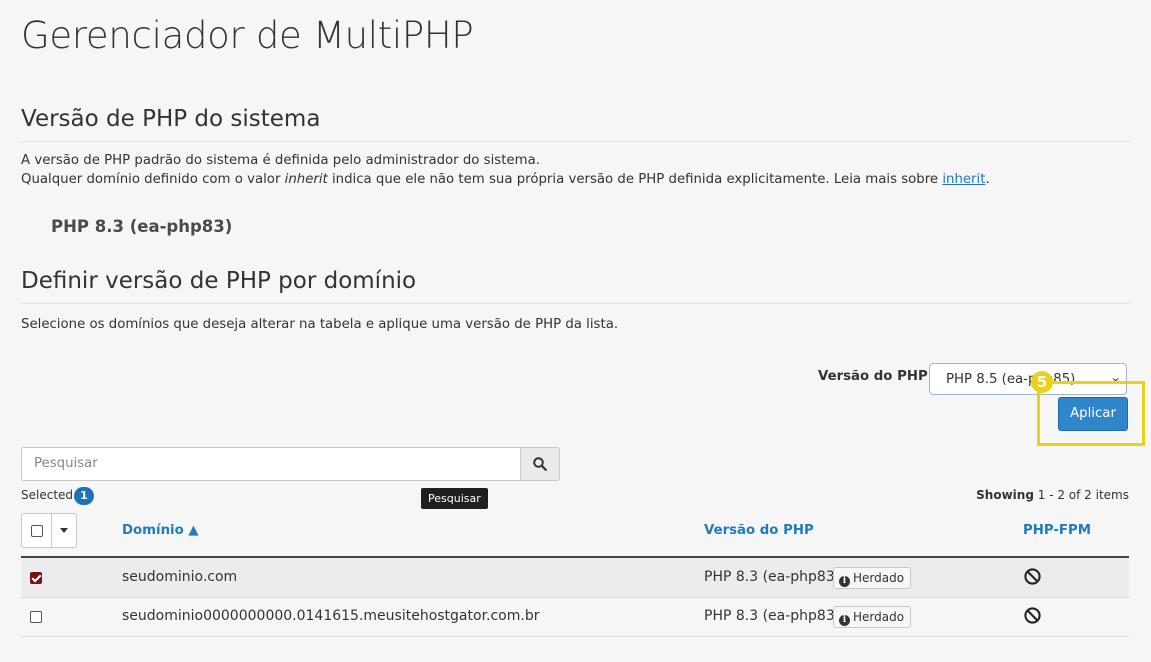 This screenshot has width=1151, height=662. What do you see at coordinates (1091, 413) in the screenshot?
I see `highlight-box` at bounding box center [1091, 413].